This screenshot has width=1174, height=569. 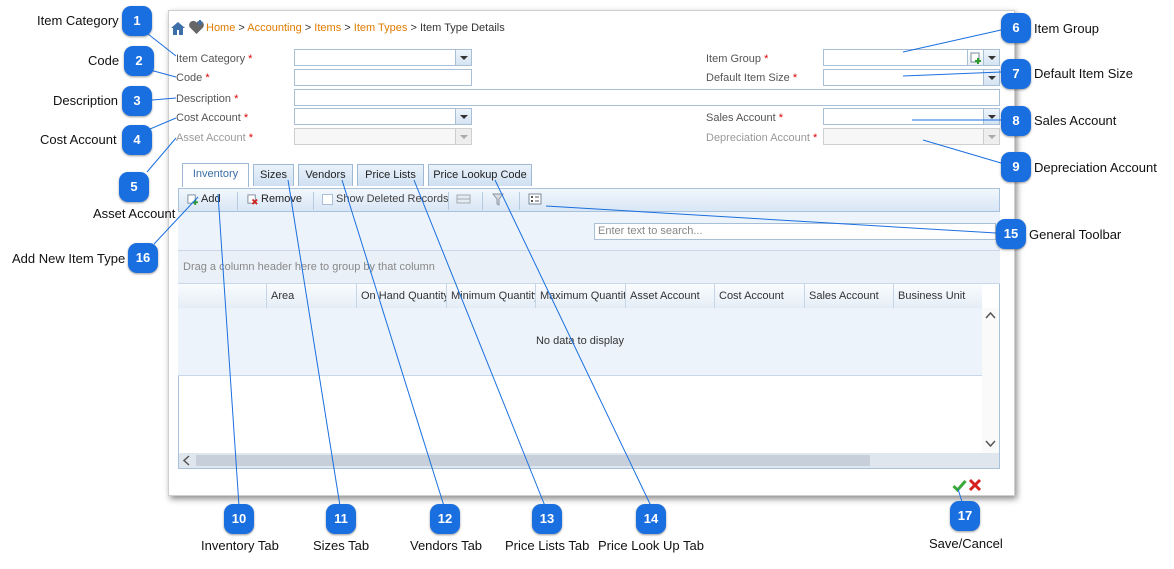 What do you see at coordinates (762, 138) in the screenshot?
I see `depreciation-account-label: Depreciation Account *` at bounding box center [762, 138].